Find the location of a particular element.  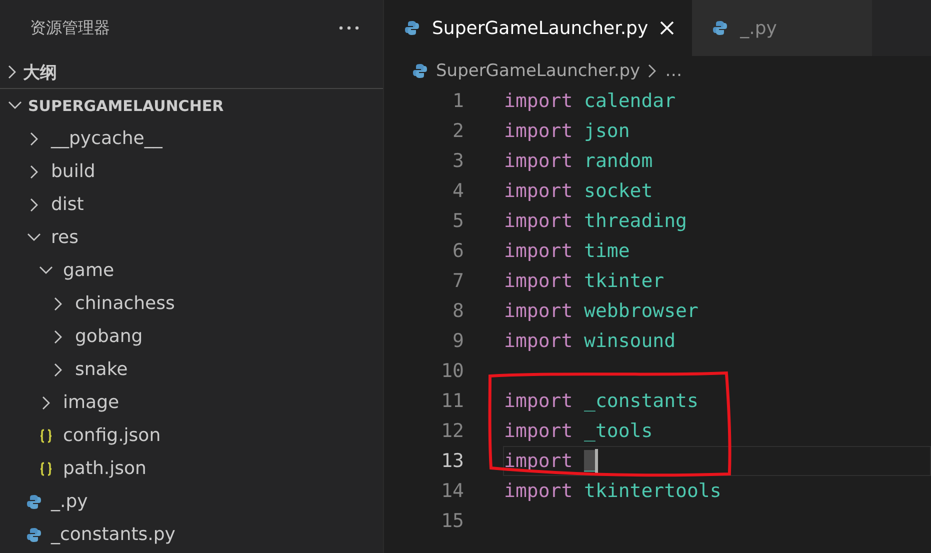

code-line: import _constants is located at coordinates (601, 401).